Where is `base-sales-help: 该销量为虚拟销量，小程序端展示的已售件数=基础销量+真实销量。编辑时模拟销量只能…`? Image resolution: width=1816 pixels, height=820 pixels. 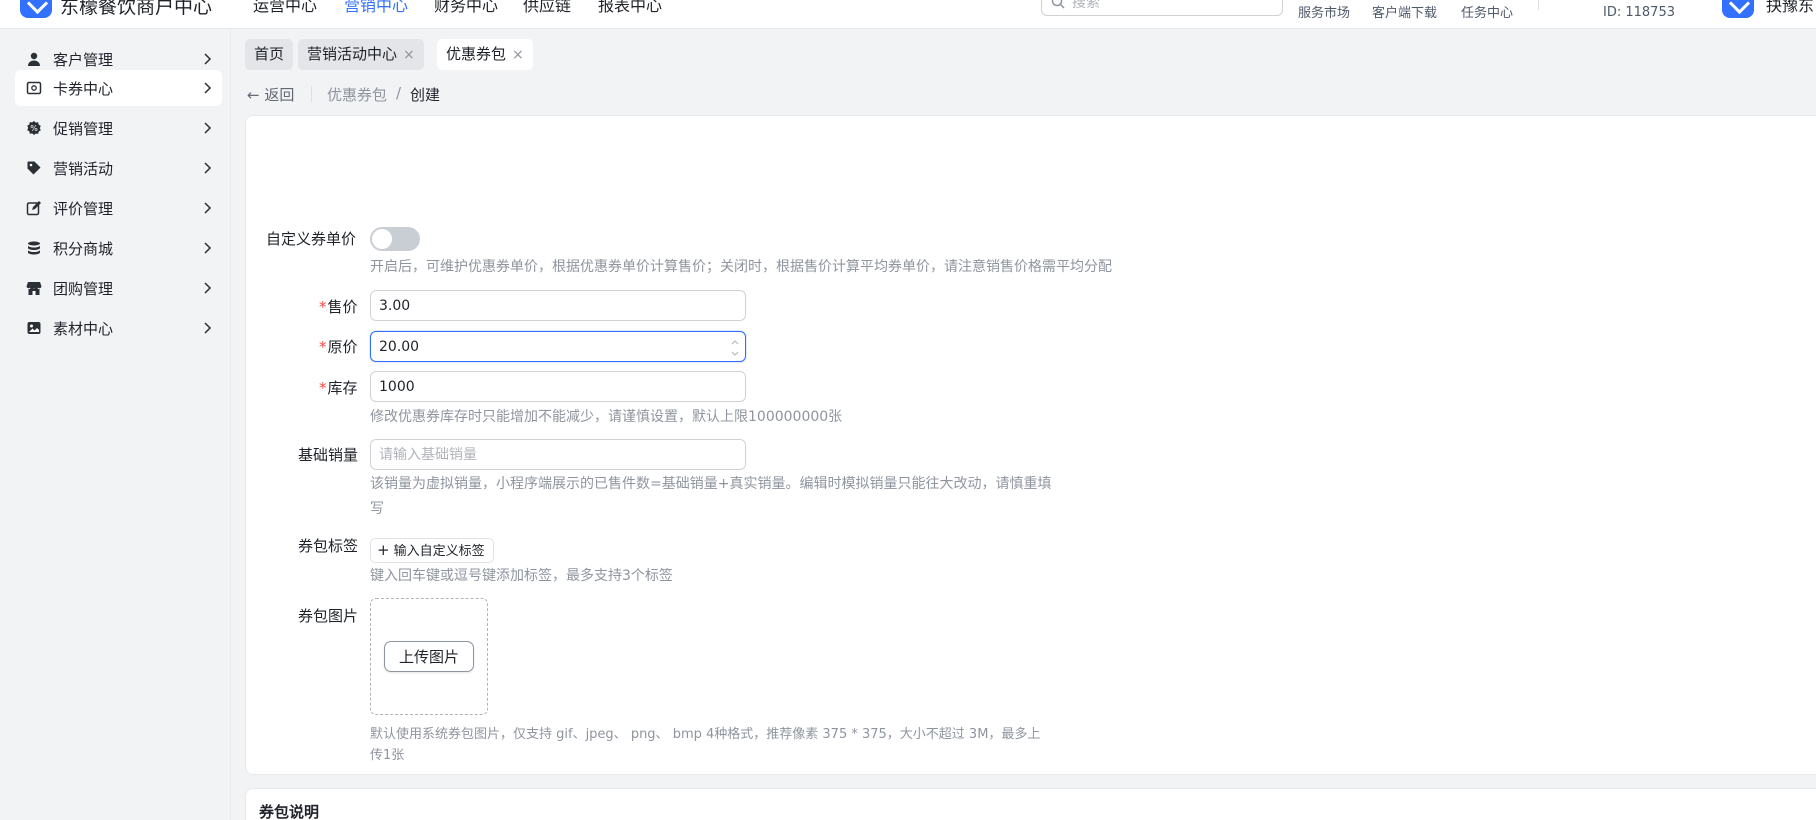 base-sales-help: 该销量为虚拟销量，小程序端展示的已售件数=基础销量+真实销量。编辑时模拟销量只能… is located at coordinates (711, 484).